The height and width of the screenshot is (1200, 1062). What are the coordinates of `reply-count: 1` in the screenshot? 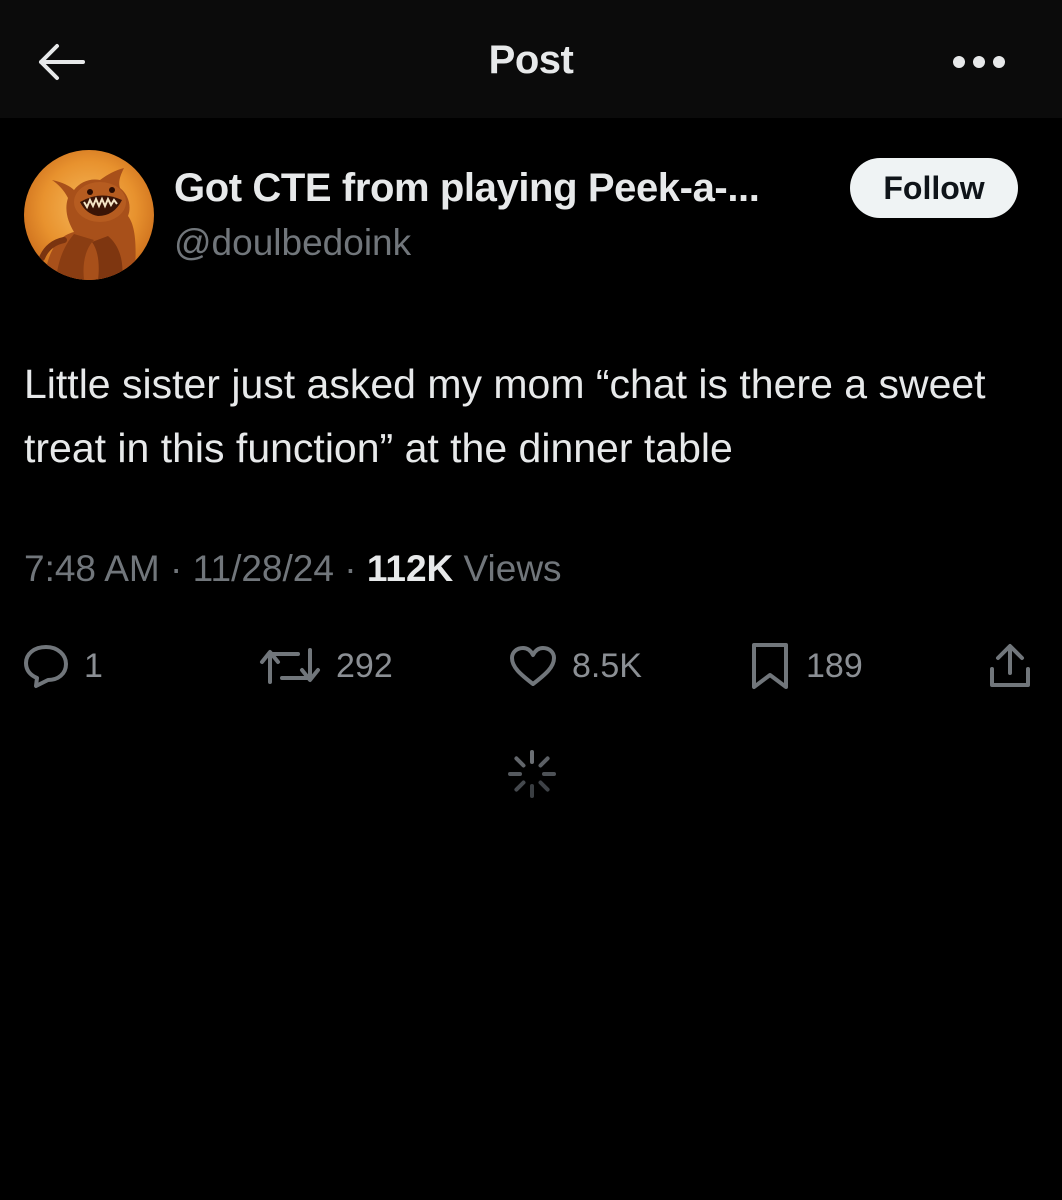 It's located at (93, 665).